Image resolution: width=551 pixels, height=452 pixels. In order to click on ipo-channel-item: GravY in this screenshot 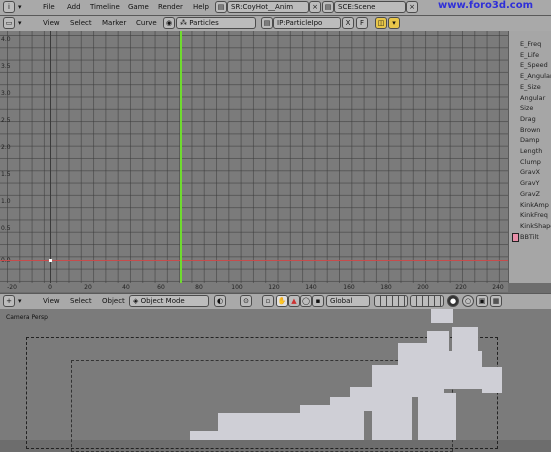, I will do `click(530, 183)`.